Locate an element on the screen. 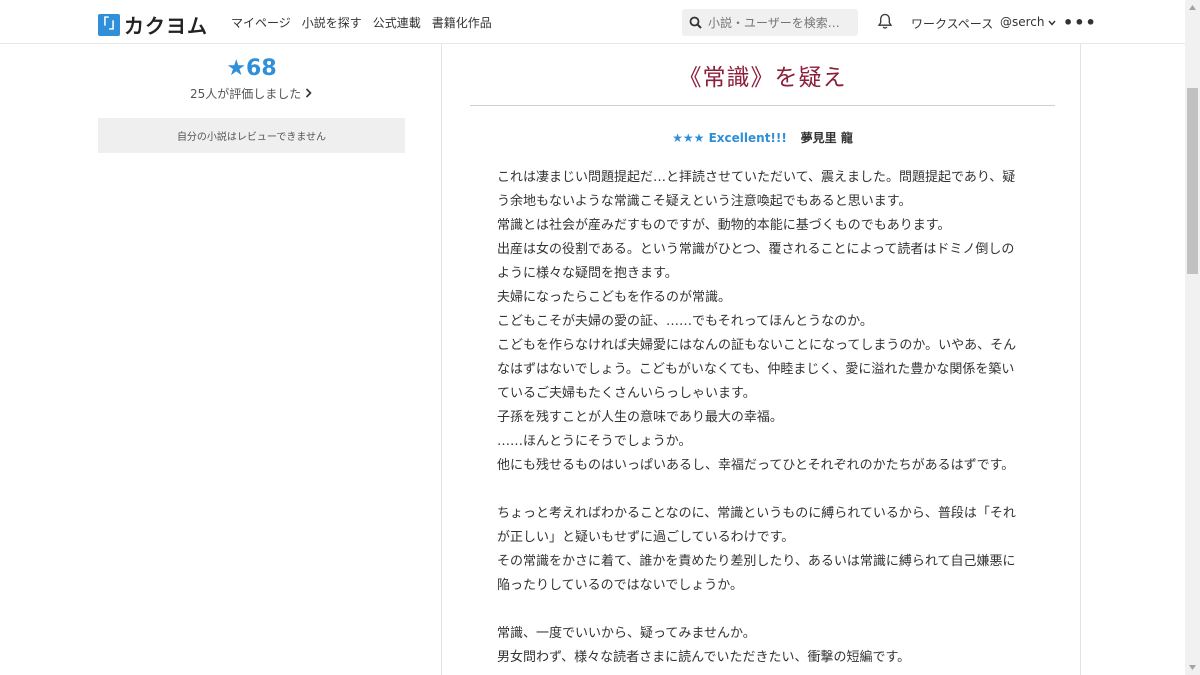 This screenshot has height=675, width=1200. review-line: ちょっと考えればわかることなのに、常識というものに縛られているから、普段は「それ is located at coordinates (756, 513).